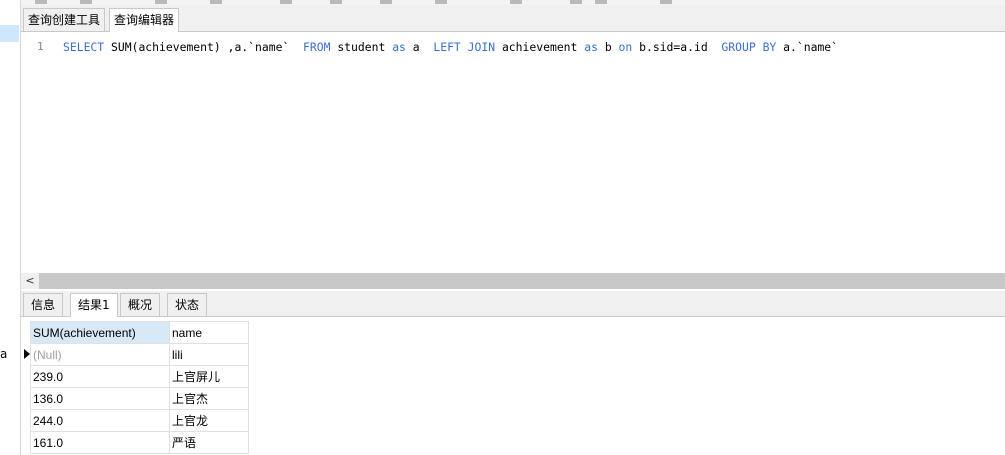 The height and width of the screenshot is (455, 1005). Describe the element at coordinates (209, 442) in the screenshot. I see `table-cell: 严语` at that location.